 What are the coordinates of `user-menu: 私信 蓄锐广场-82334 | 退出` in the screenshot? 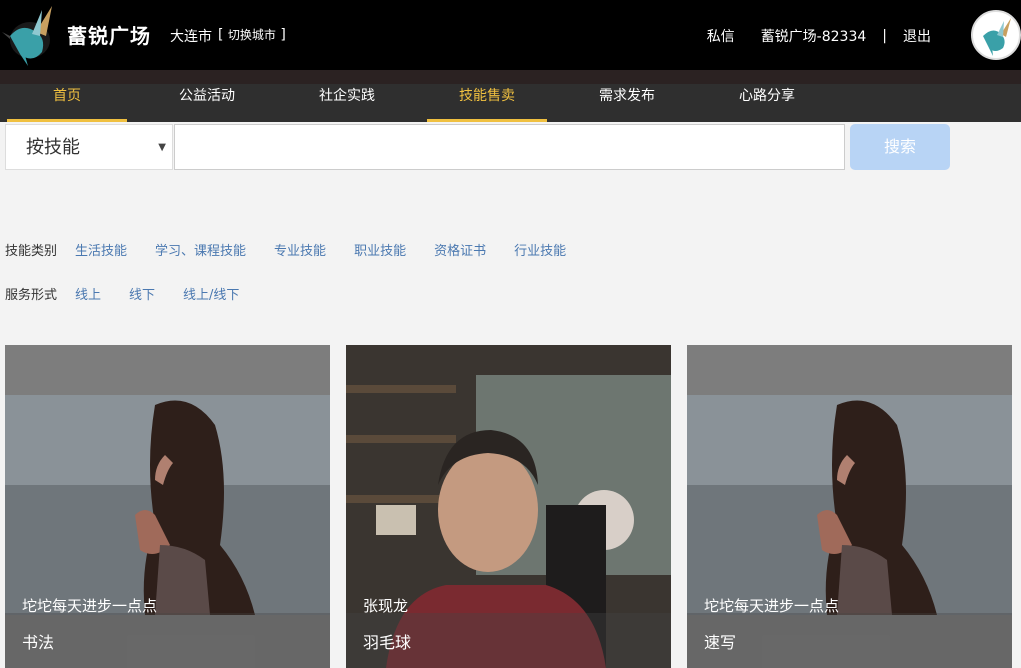 It's located at (819, 36).